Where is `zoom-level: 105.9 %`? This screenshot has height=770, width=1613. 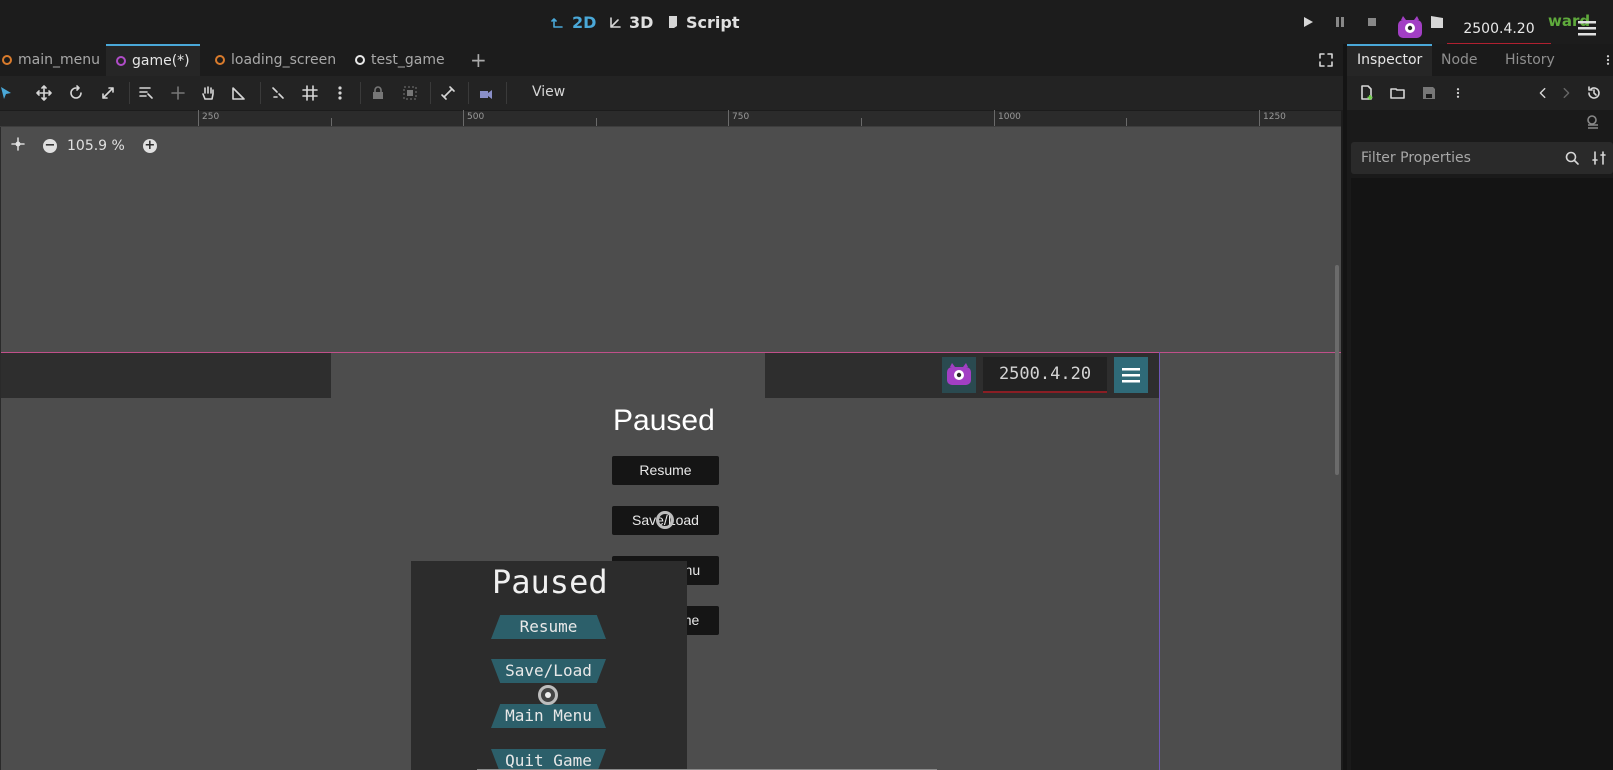
zoom-level: 105.9 % is located at coordinates (96, 146).